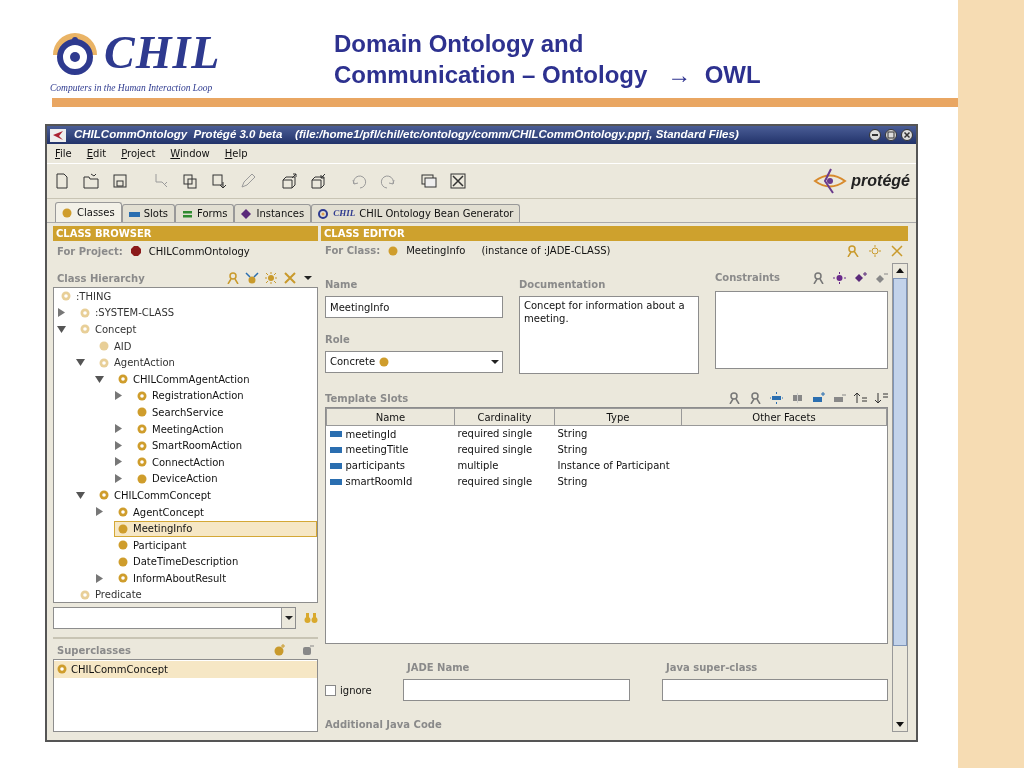  What do you see at coordinates (907, 135) in the screenshot?
I see `close-button` at bounding box center [907, 135].